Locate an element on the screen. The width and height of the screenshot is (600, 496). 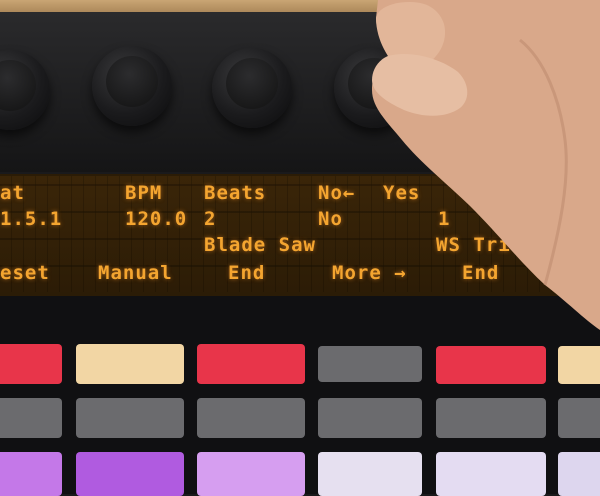
lcd-preset-ws-tri: WS Tri is located at coordinates (473, 245).